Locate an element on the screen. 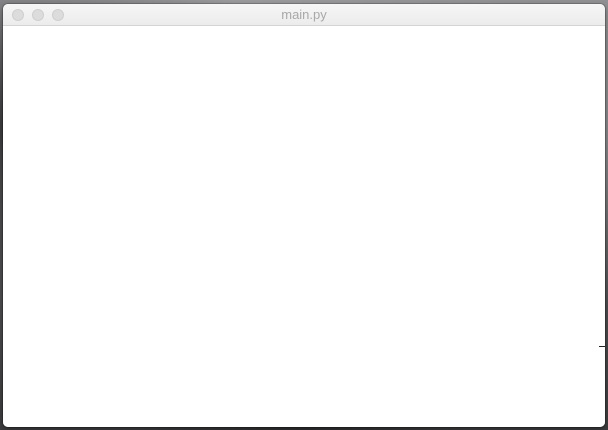 This screenshot has width=608, height=430. window-titlebar: main.py is located at coordinates (304, 15).